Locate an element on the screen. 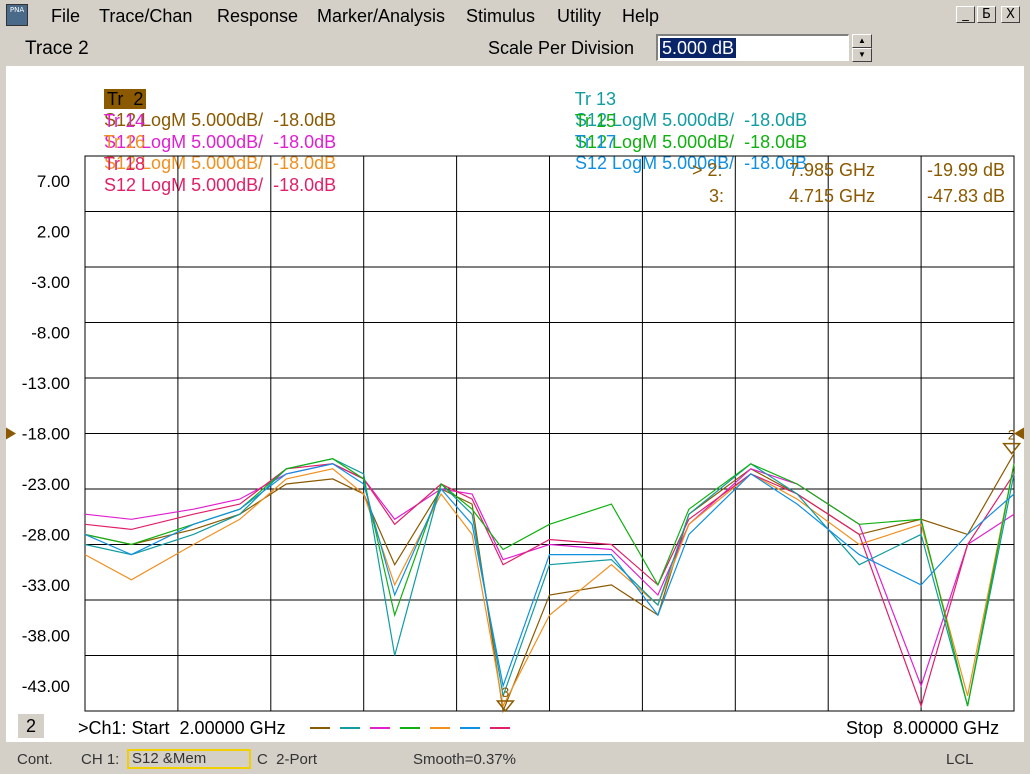  y-tick-label: -38.00 is located at coordinates (46, 635).